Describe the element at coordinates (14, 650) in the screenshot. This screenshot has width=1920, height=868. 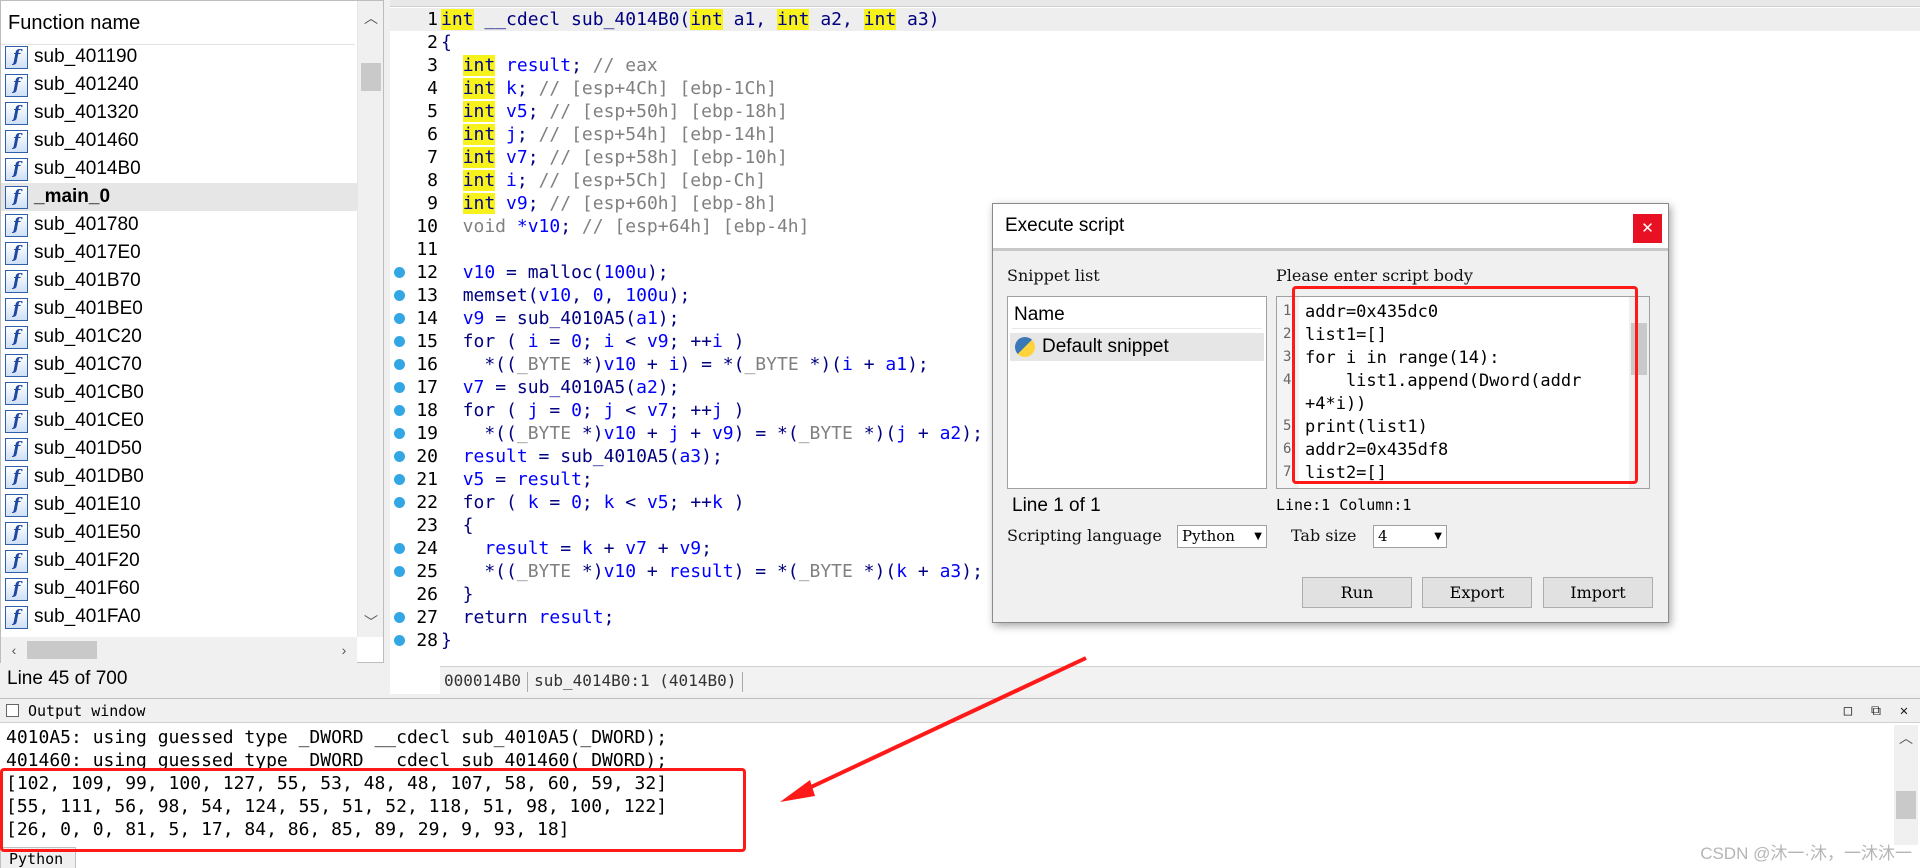
I see `scroll-left-icon: ‹` at that location.